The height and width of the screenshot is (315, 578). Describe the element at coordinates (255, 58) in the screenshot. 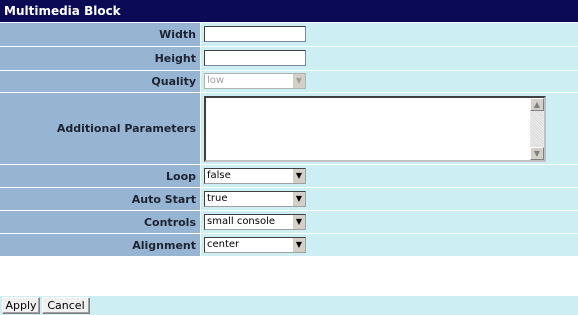

I see `height-input` at that location.